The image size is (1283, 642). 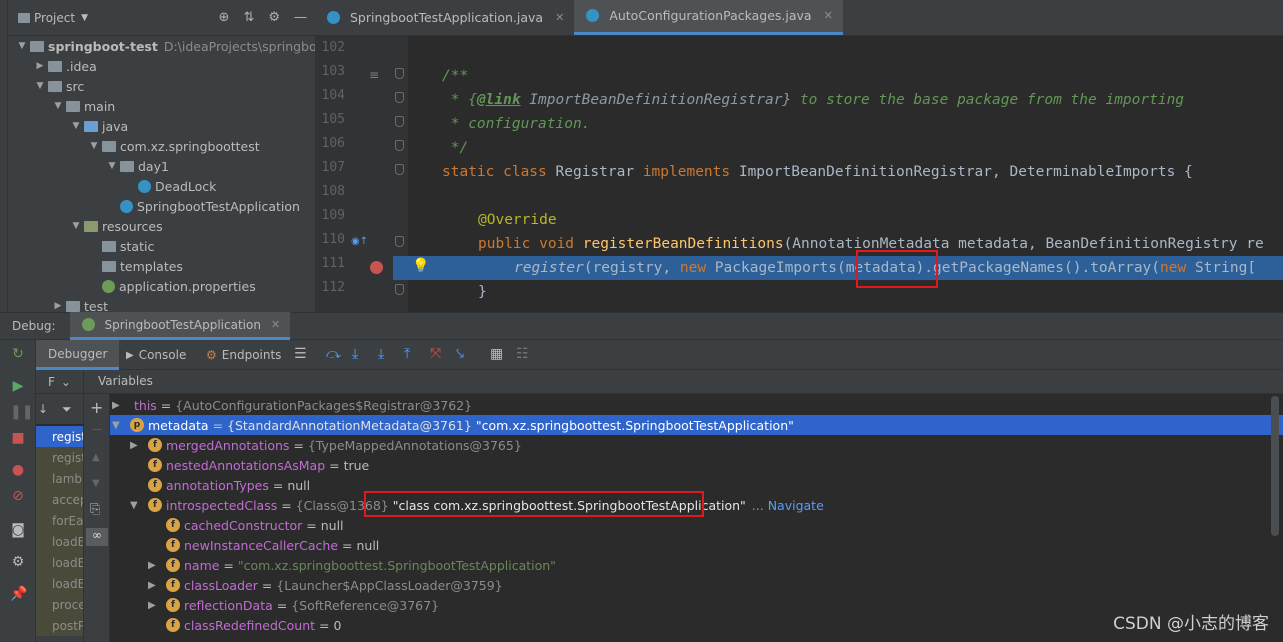 What do you see at coordinates (132, 286) in the screenshot?
I see `tree-item: application.properties` at bounding box center [132, 286].